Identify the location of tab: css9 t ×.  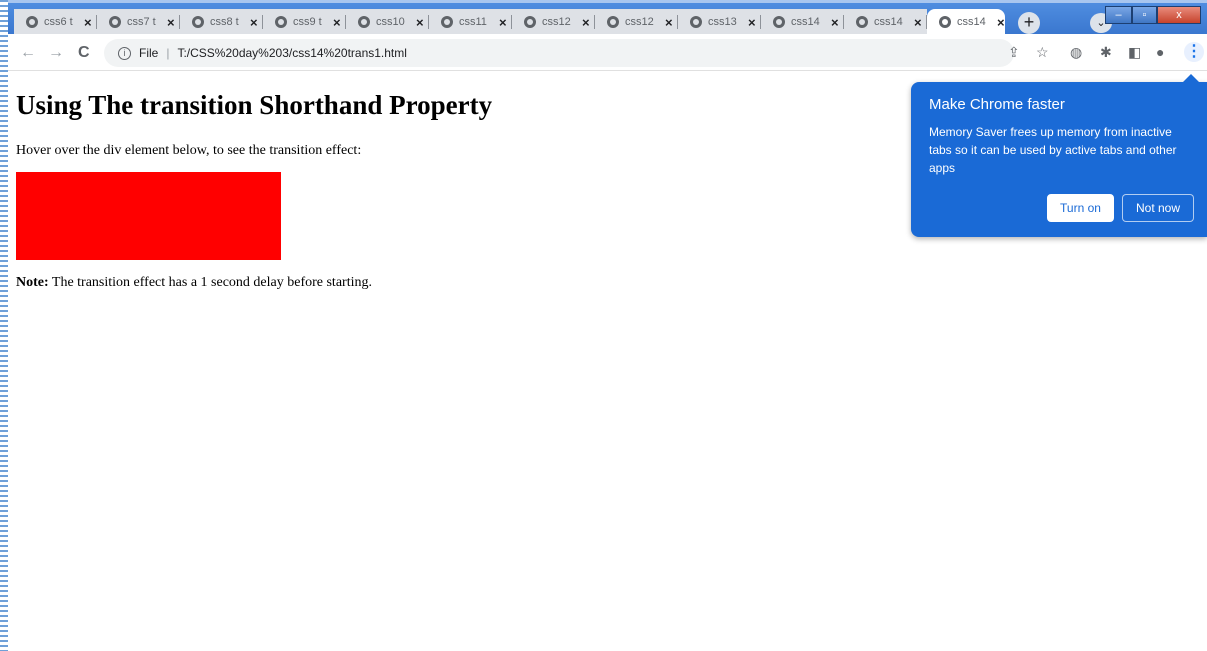
(304, 22).